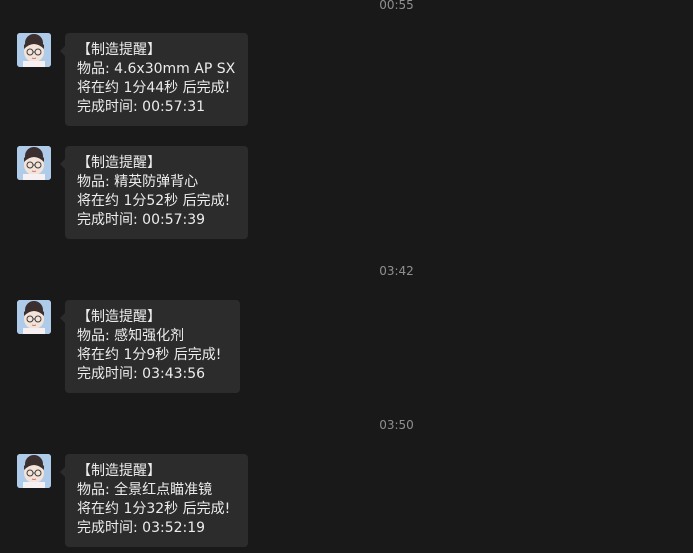  I want to click on message-eta: 将在约 1分44秒 后完成!, so click(154, 88).